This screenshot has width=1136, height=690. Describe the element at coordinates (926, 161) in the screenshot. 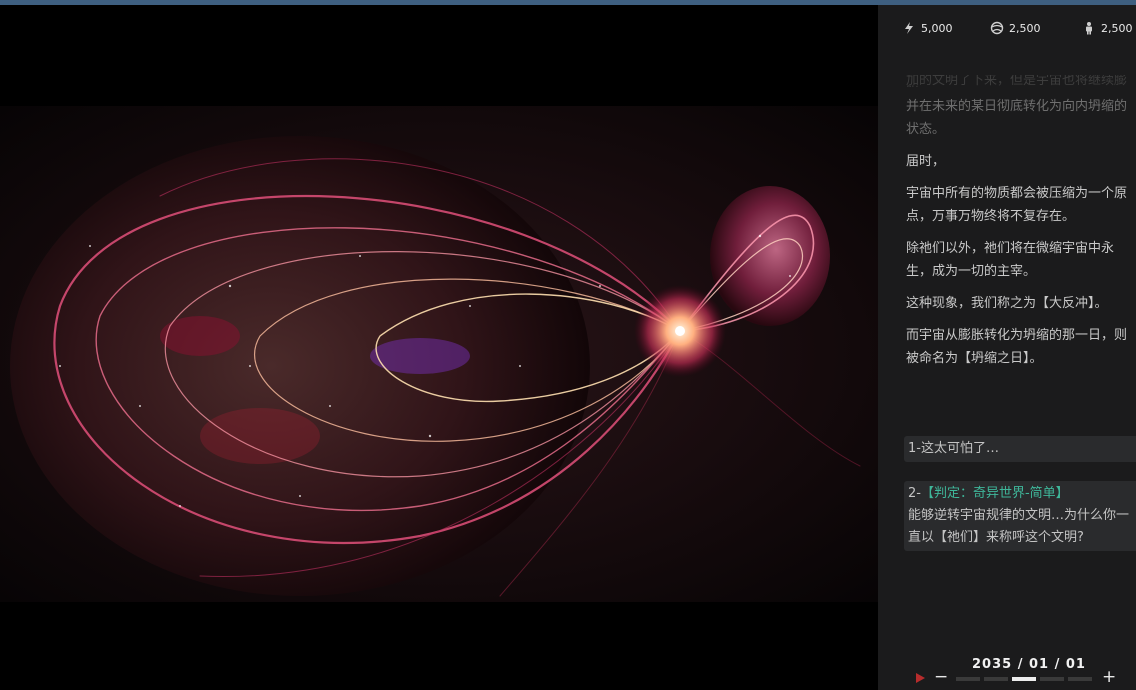

I see `story-paragraph: 届时，` at that location.